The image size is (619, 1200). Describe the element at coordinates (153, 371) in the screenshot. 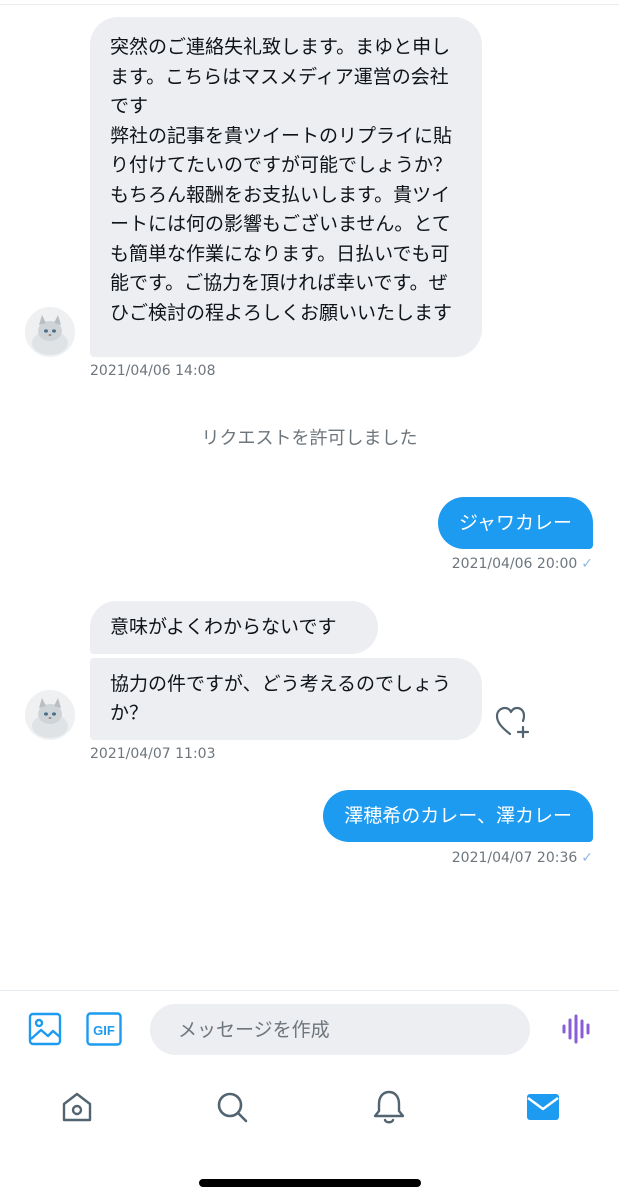

I see `message-timestamp: 2021/04/06 14:08` at that location.